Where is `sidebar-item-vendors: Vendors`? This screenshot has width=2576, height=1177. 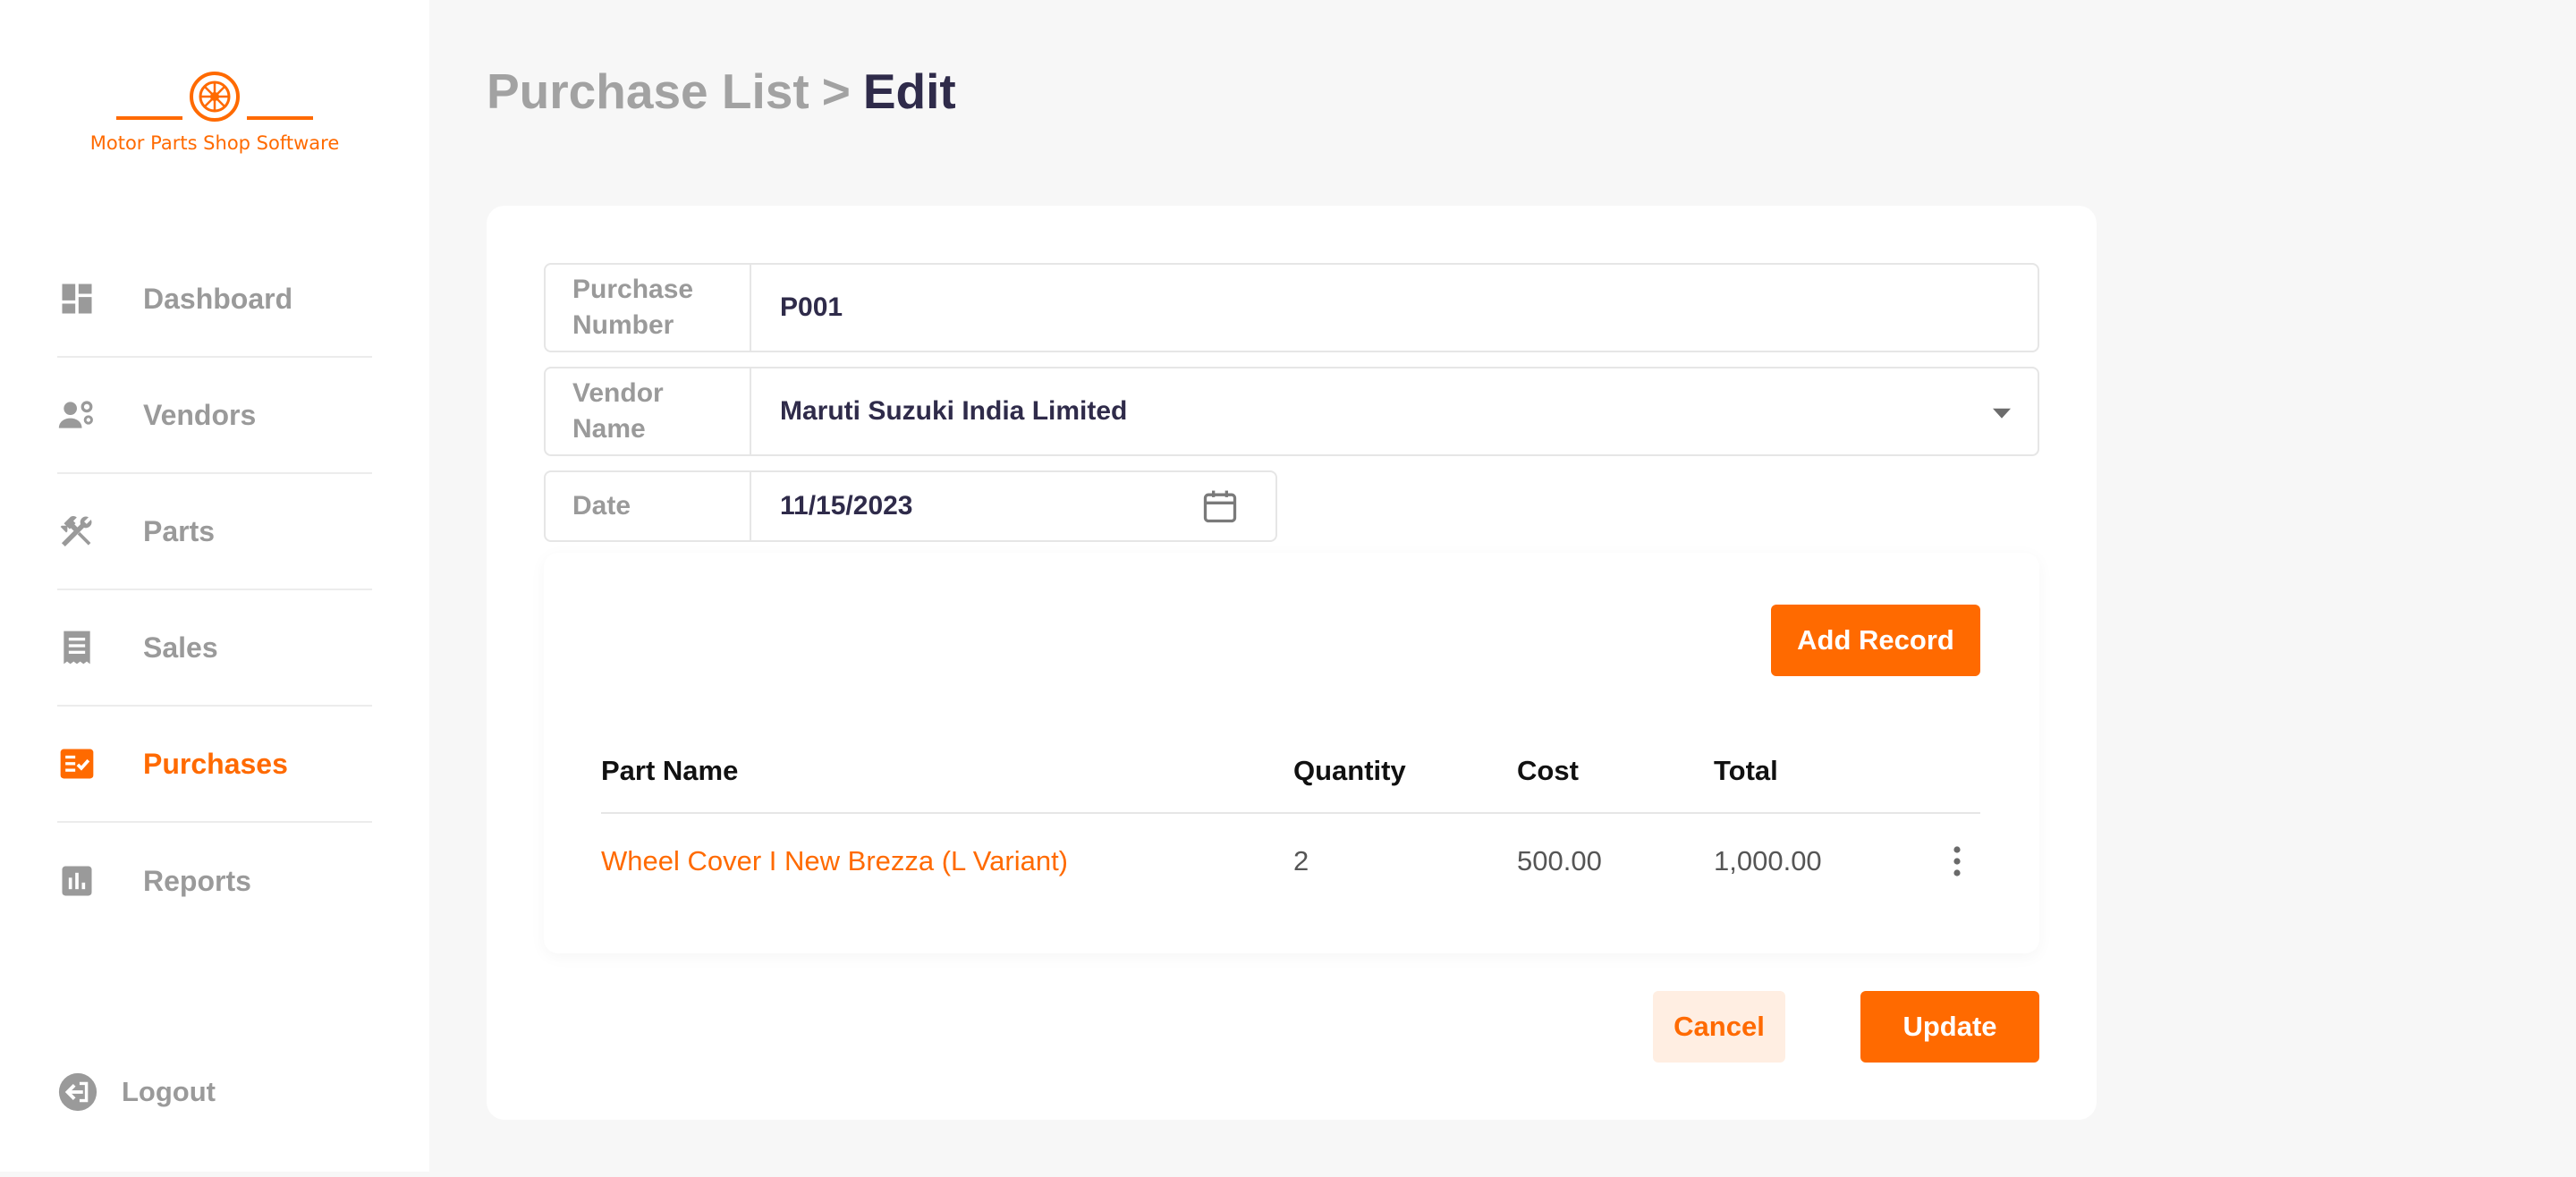
sidebar-item-vendors: Vendors is located at coordinates (214, 416).